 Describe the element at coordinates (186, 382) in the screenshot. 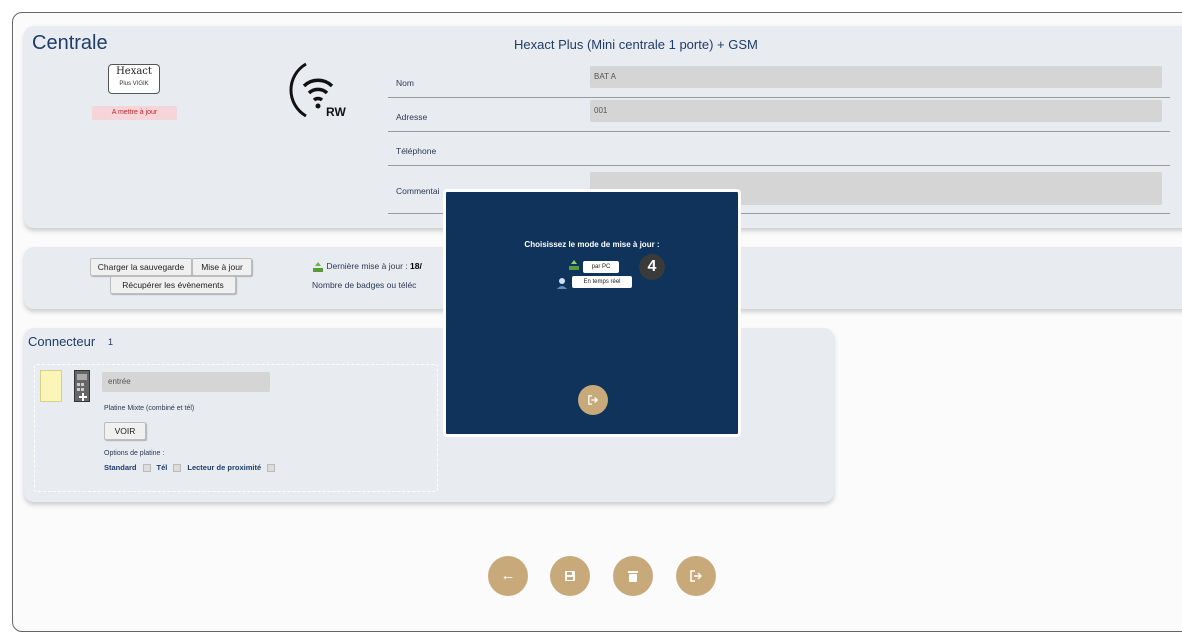

I see `connecteur-name-input: entrée` at that location.